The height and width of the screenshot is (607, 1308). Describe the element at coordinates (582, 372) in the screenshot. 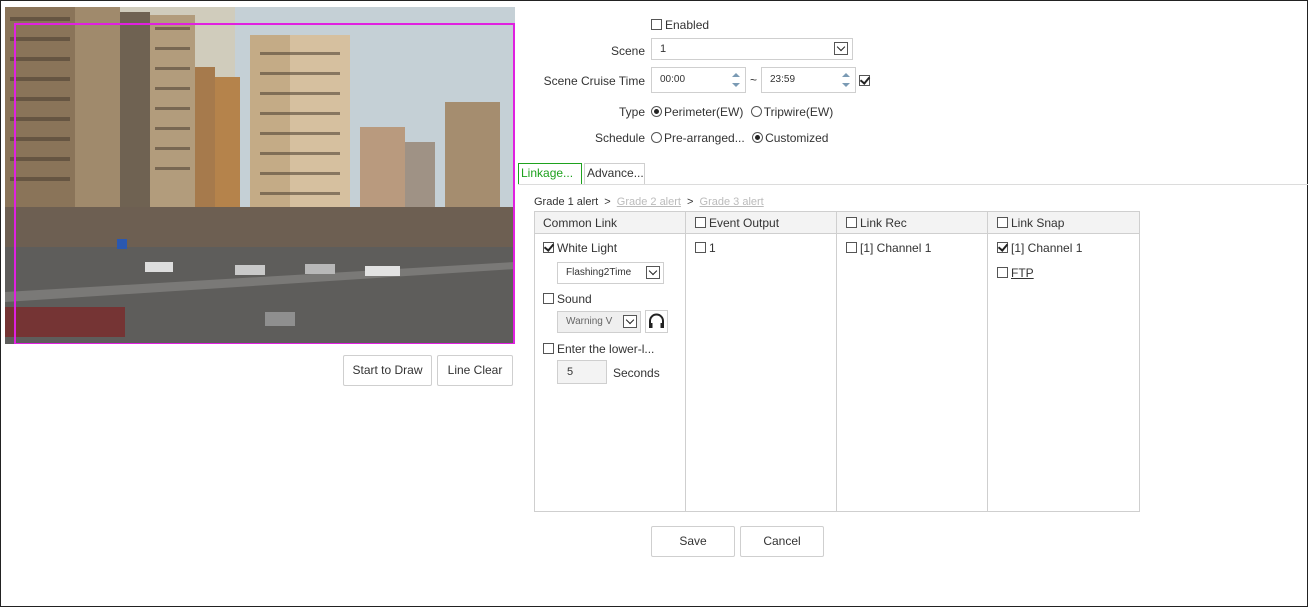

I see `seconds-input: 5` at that location.